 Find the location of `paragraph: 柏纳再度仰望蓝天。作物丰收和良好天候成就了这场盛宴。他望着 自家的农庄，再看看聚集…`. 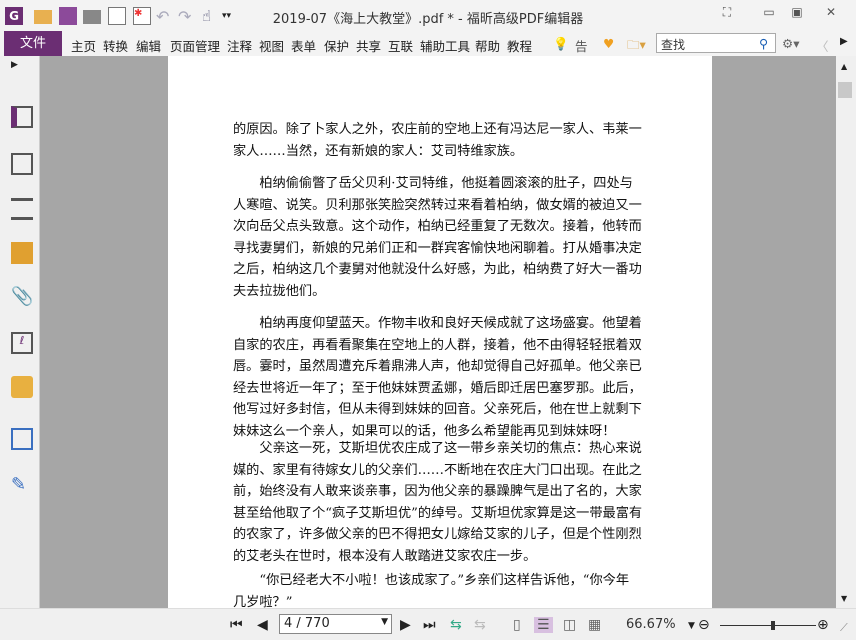

paragraph: 柏纳再度仰望蓝天。作物丰收和良好天候成就了这场盛宴。他望着 自家的农庄，再看看聚集… is located at coordinates (437, 378).